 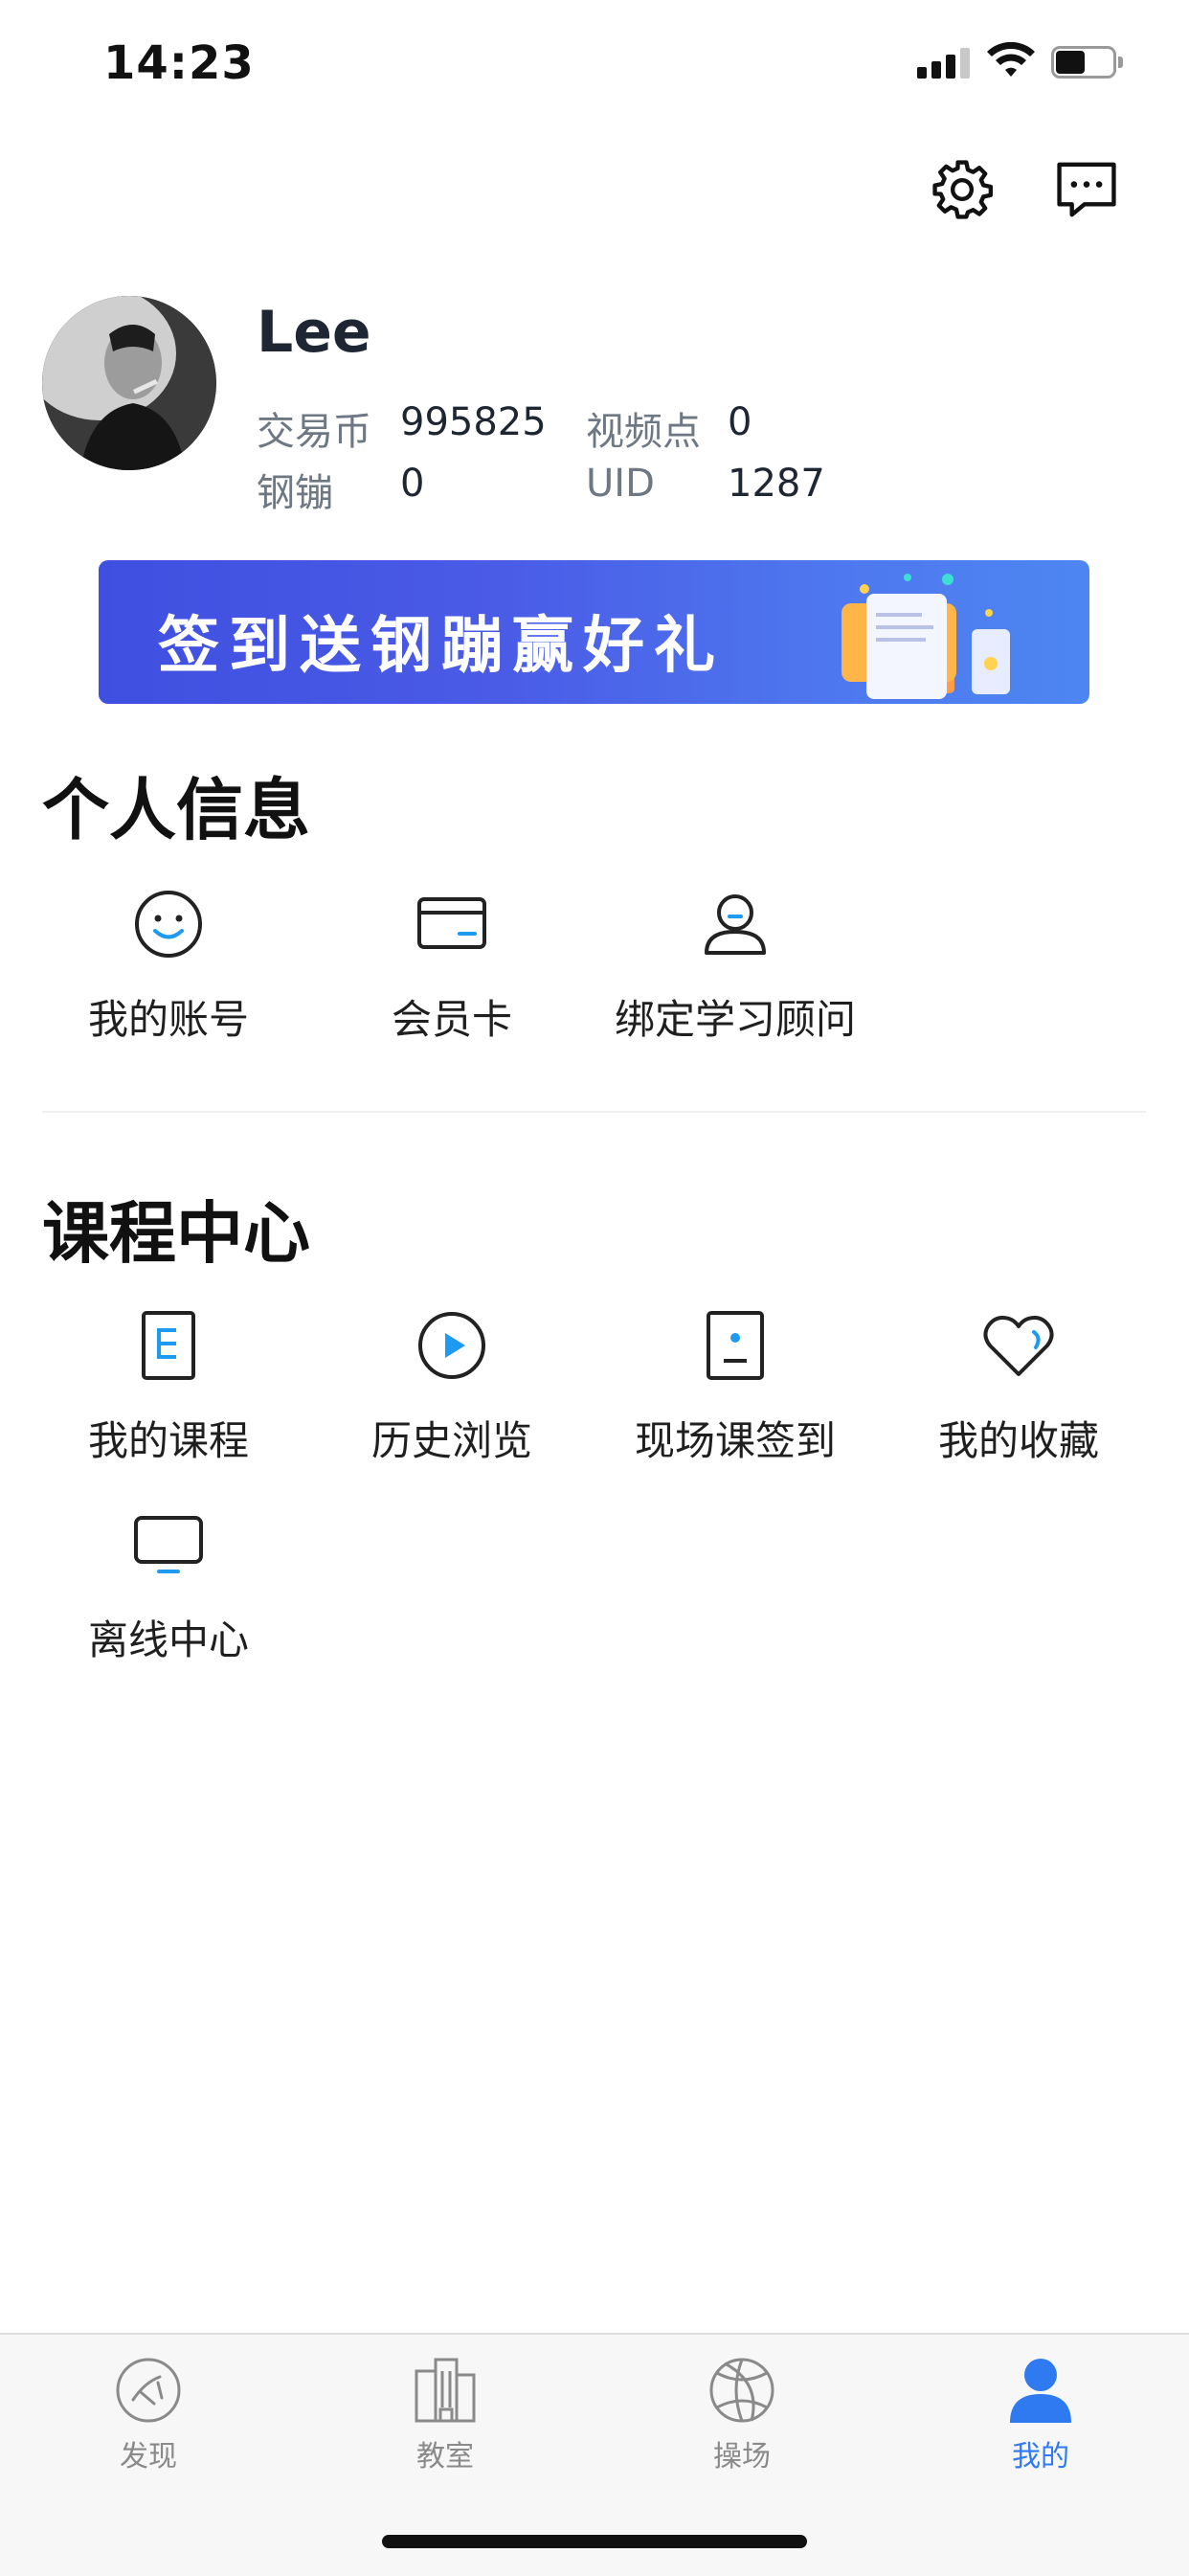 I want to click on stat-value-coins: 995825, so click(x=473, y=422).